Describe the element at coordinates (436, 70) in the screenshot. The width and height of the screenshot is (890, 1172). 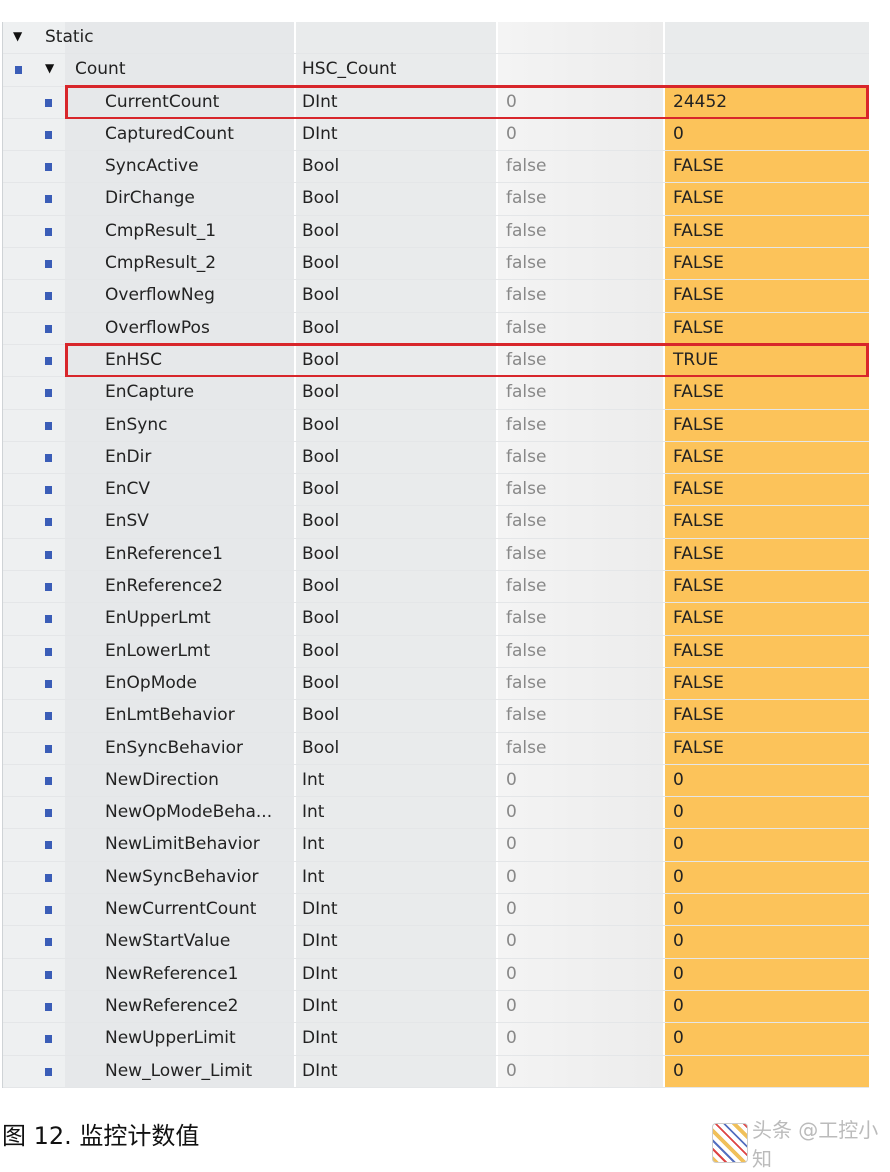
I see `tree-row-count: ▼ Count HSC_Count` at that location.